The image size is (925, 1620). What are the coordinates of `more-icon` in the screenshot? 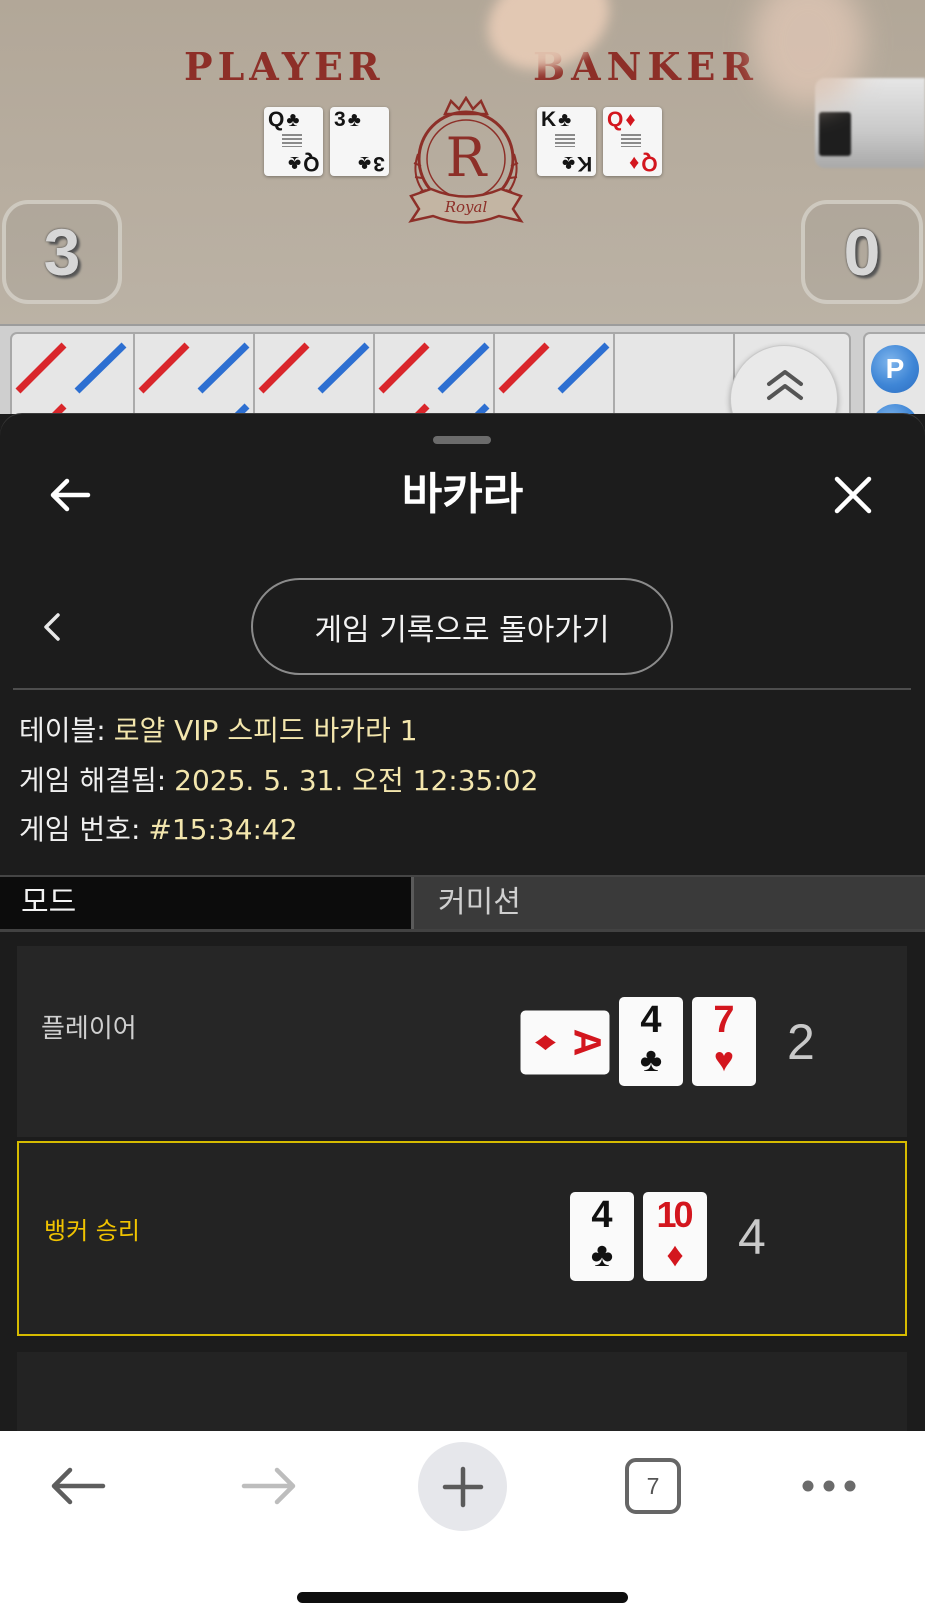 It's located at (829, 1486).